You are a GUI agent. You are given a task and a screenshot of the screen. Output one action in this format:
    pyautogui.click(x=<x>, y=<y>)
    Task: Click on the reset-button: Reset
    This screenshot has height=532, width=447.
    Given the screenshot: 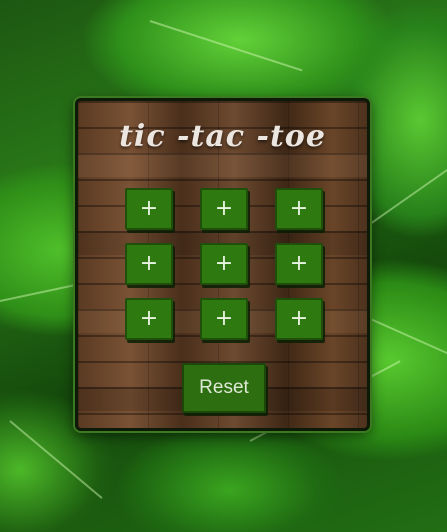 What is the action you would take?
    pyautogui.click(x=224, y=388)
    